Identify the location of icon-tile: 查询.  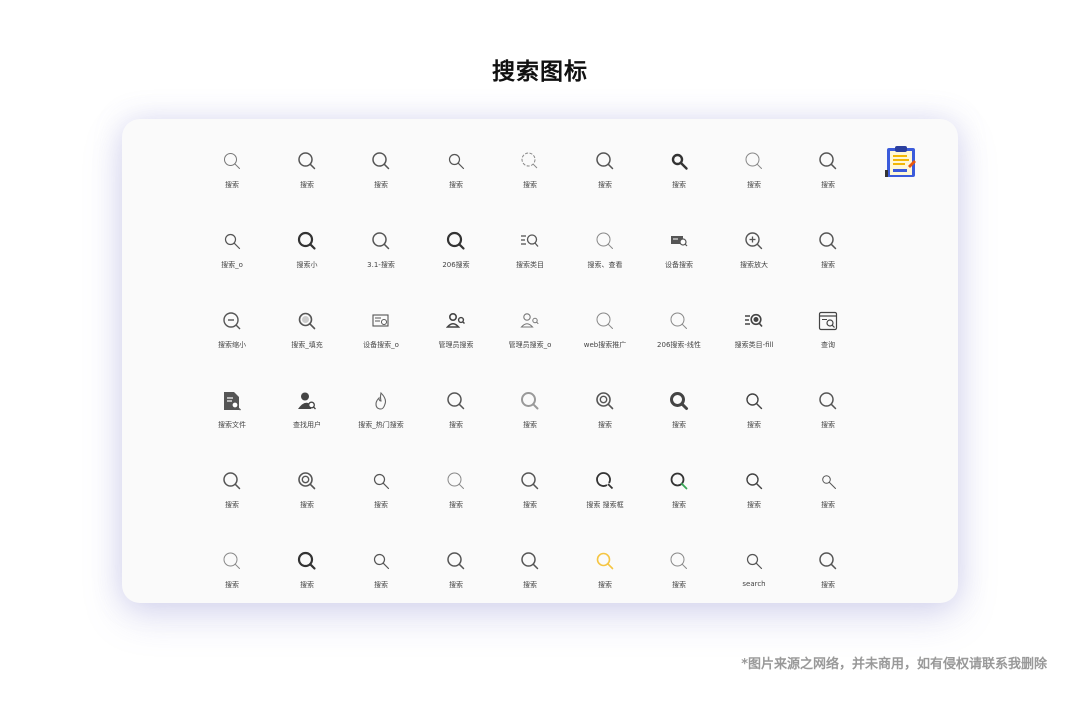
(828, 325).